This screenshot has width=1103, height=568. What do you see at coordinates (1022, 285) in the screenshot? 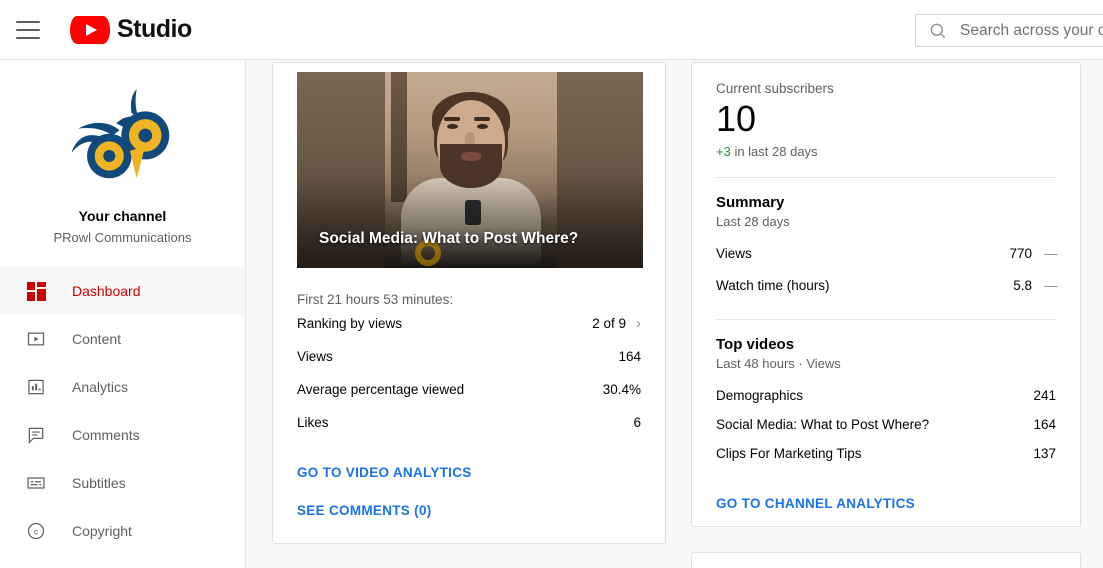
I see `summary-row-value: 5.8` at bounding box center [1022, 285].